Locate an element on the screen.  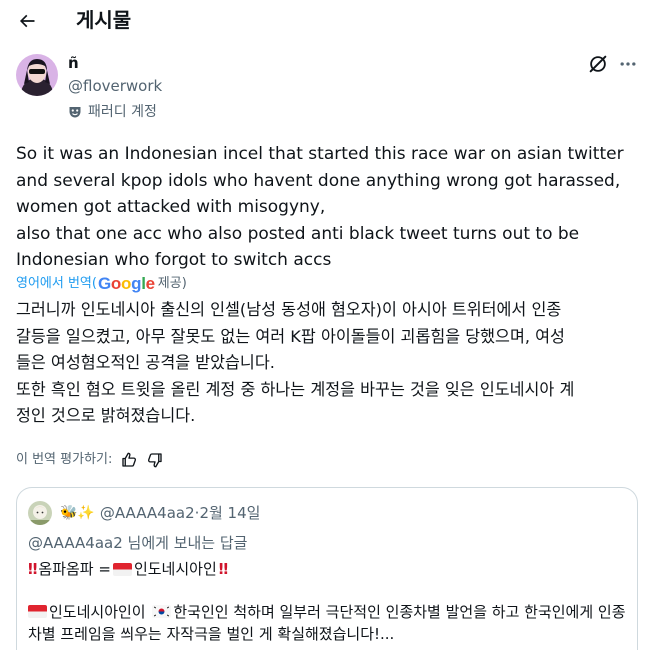
rate-translation-label: 이 번역 평가하기: is located at coordinates (64, 459).